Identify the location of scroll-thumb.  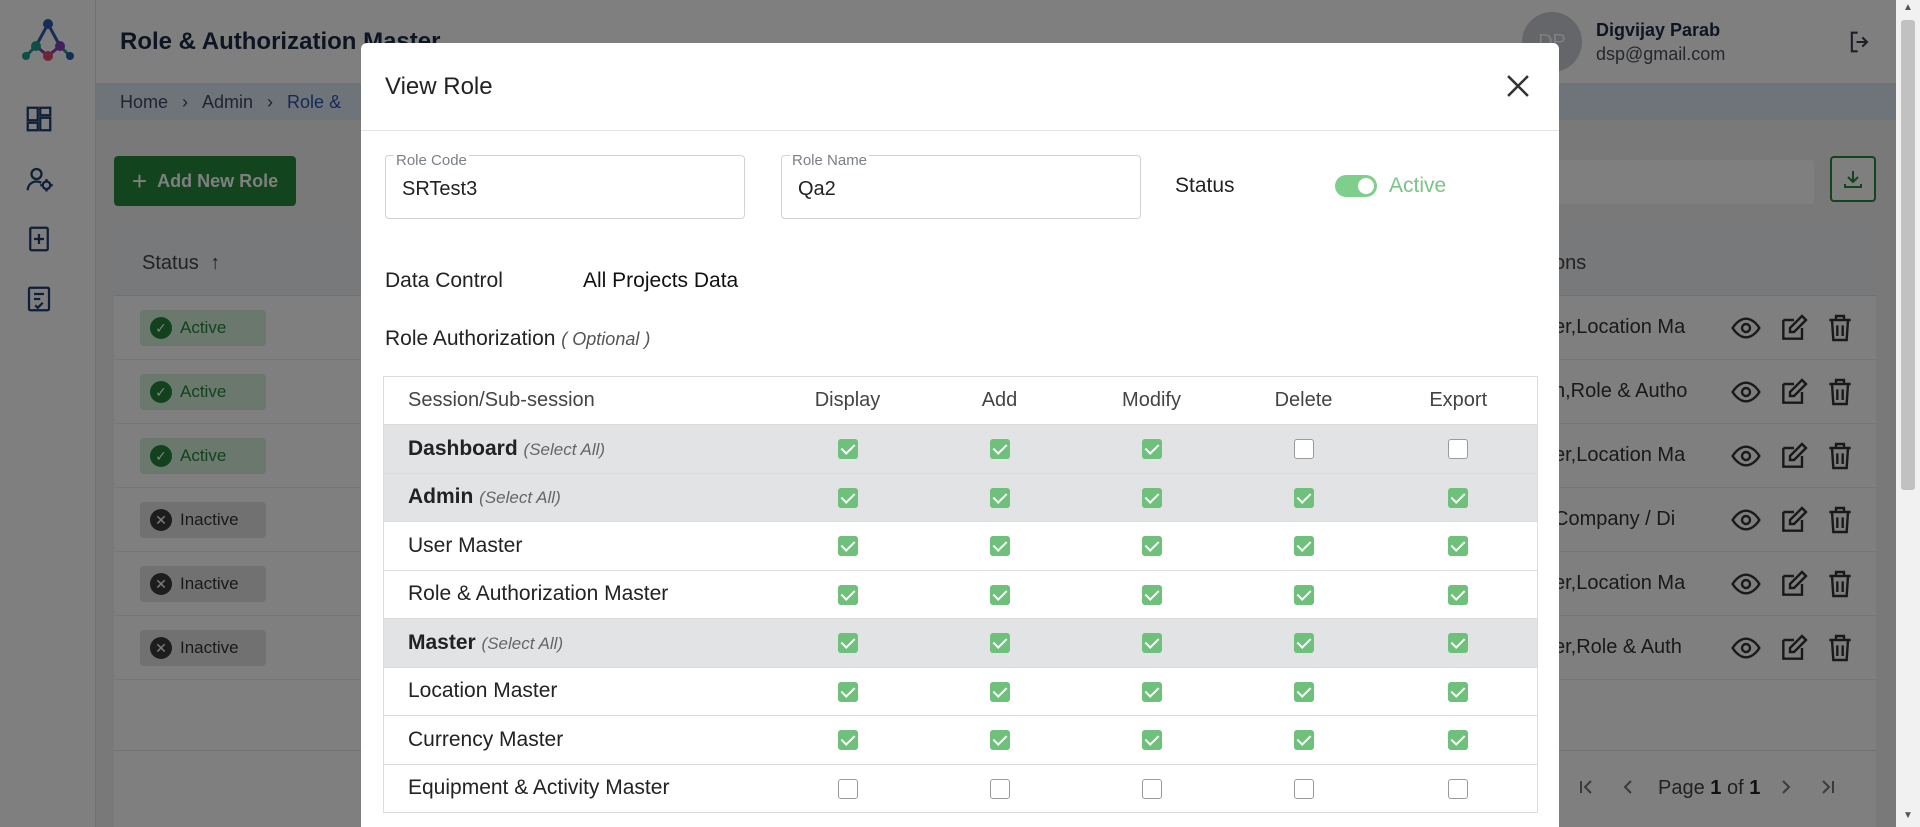
(1908, 255).